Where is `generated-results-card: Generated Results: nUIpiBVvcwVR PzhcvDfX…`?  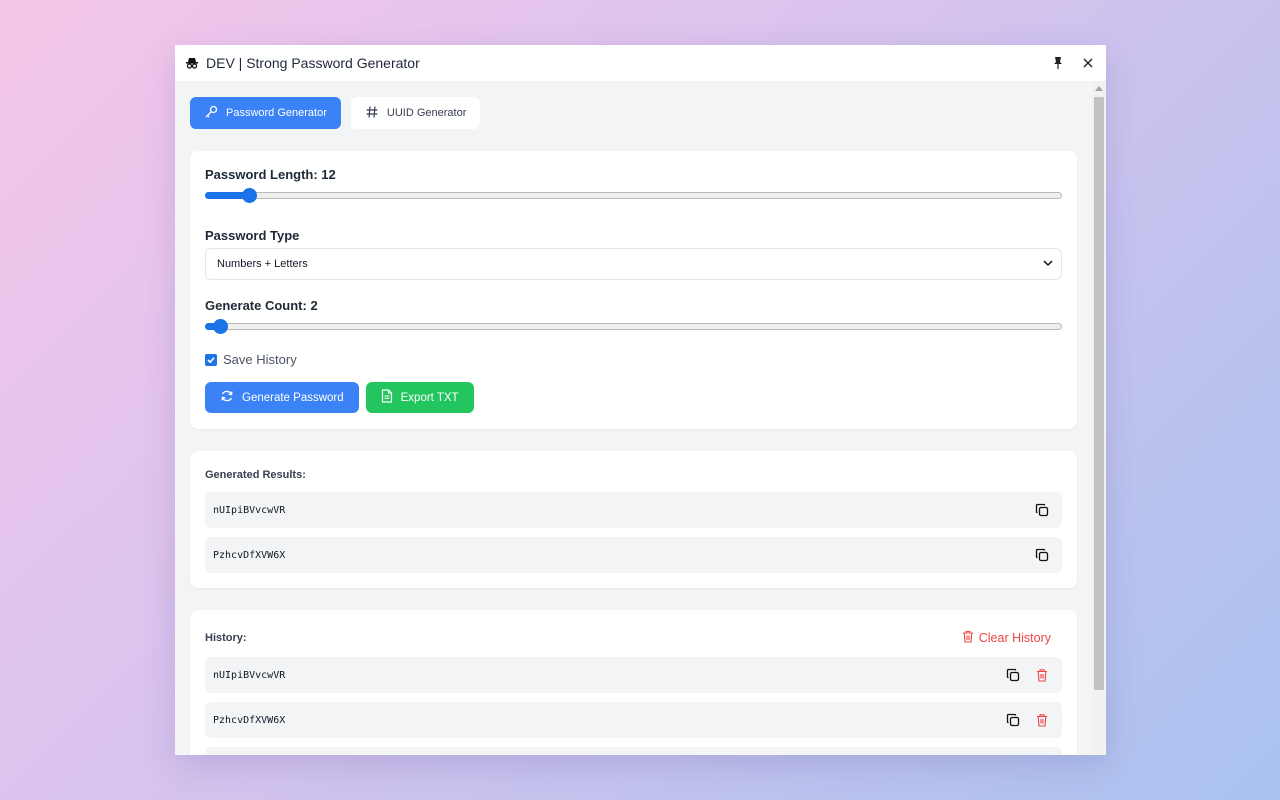 generated-results-card: Generated Results: nUIpiBVvcwVR PzhcvDfX… is located at coordinates (633, 519).